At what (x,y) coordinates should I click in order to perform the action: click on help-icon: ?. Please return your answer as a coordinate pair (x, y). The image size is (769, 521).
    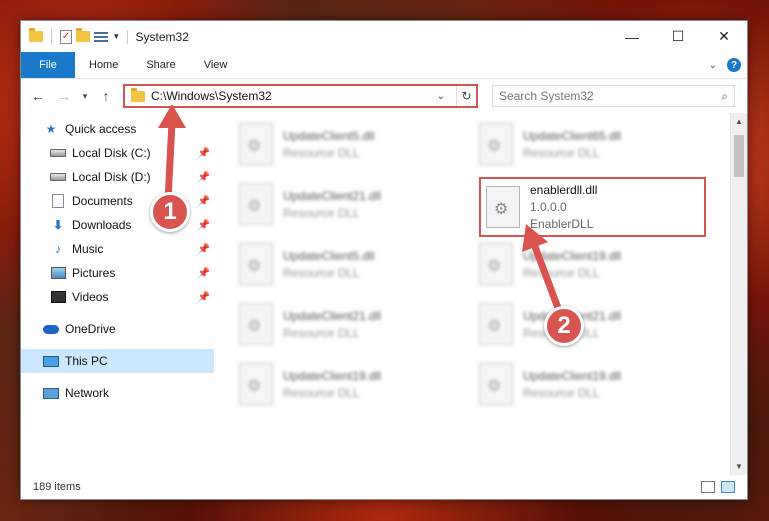
    Looking at the image, I should click on (734, 65).